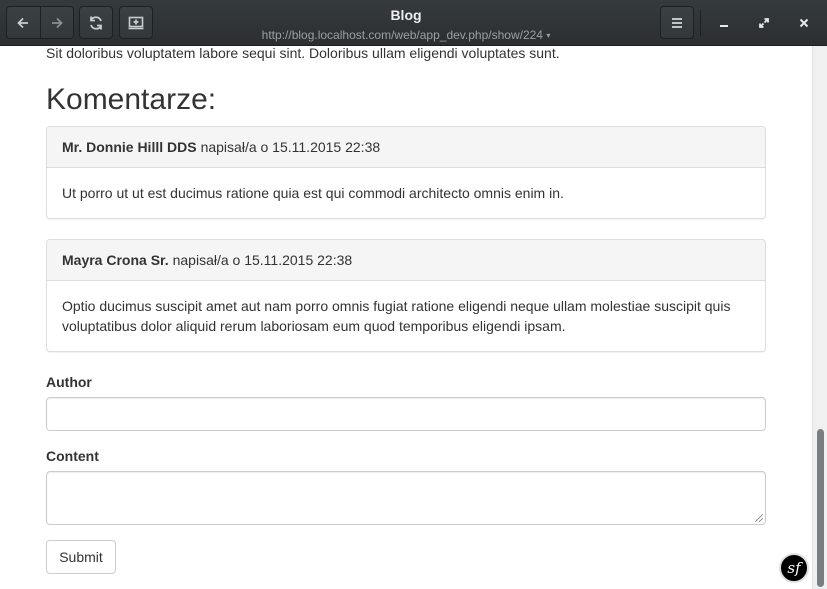 The width and height of the screenshot is (827, 589). Describe the element at coordinates (548, 35) in the screenshot. I see `chevron-down-icon: ▾` at that location.